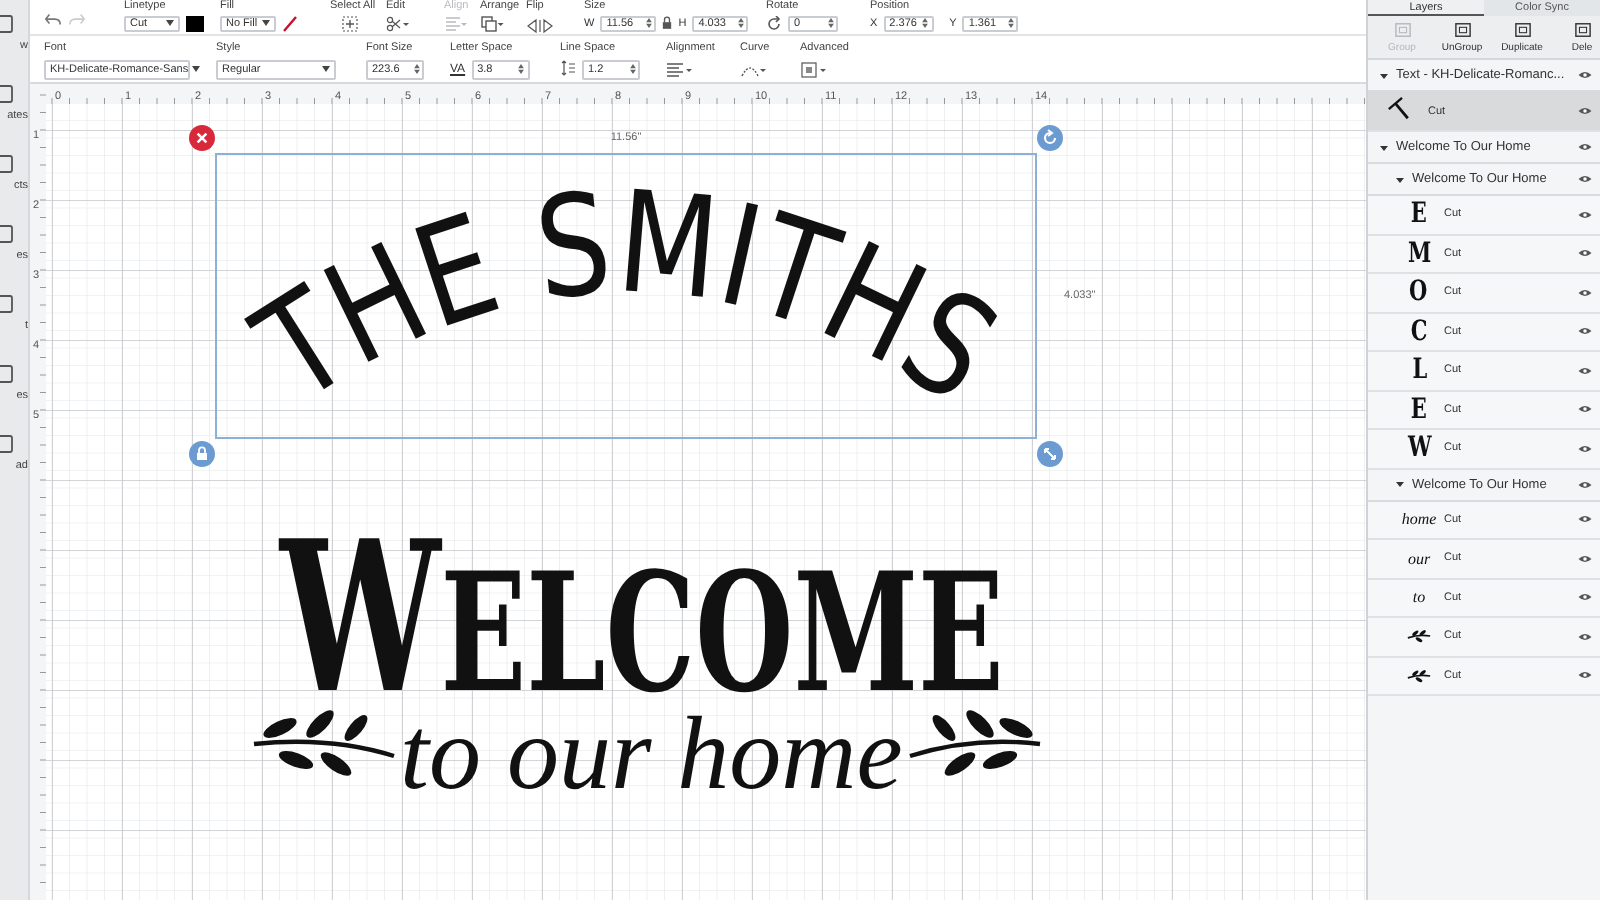 The height and width of the screenshot is (900, 1600). Describe the element at coordinates (202, 138) in the screenshot. I see `delete-handle` at that location.